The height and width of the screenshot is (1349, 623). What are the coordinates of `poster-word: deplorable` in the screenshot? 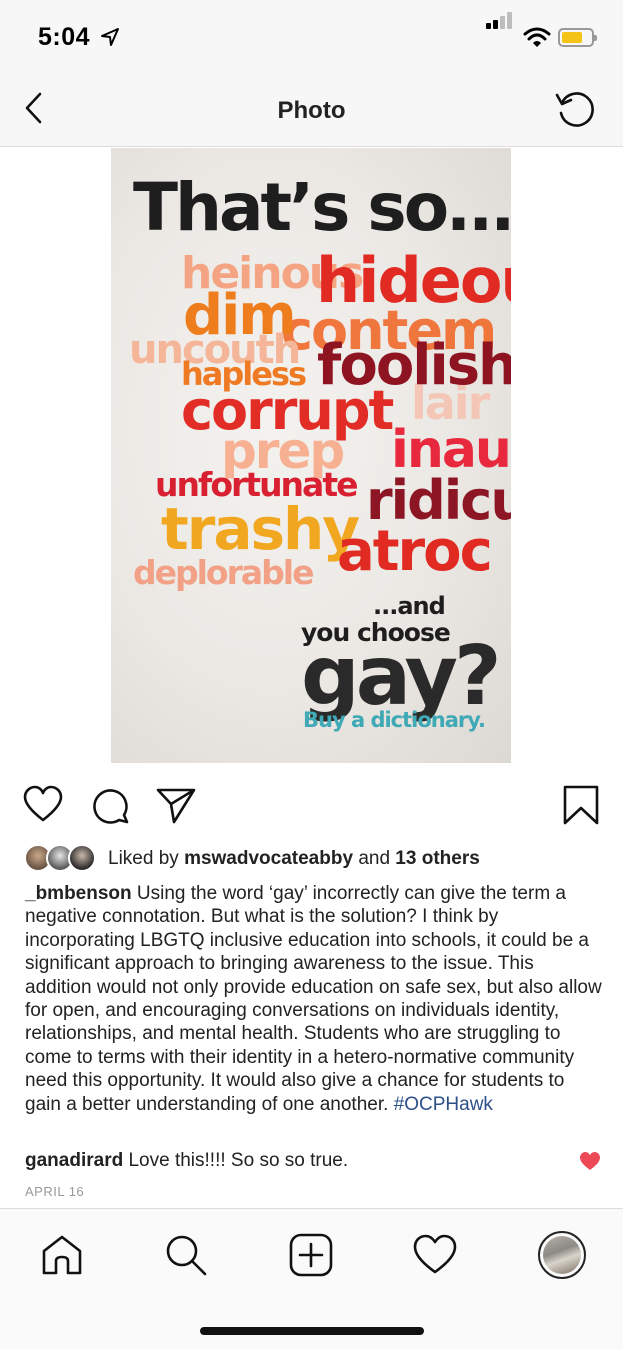 It's located at (223, 572).